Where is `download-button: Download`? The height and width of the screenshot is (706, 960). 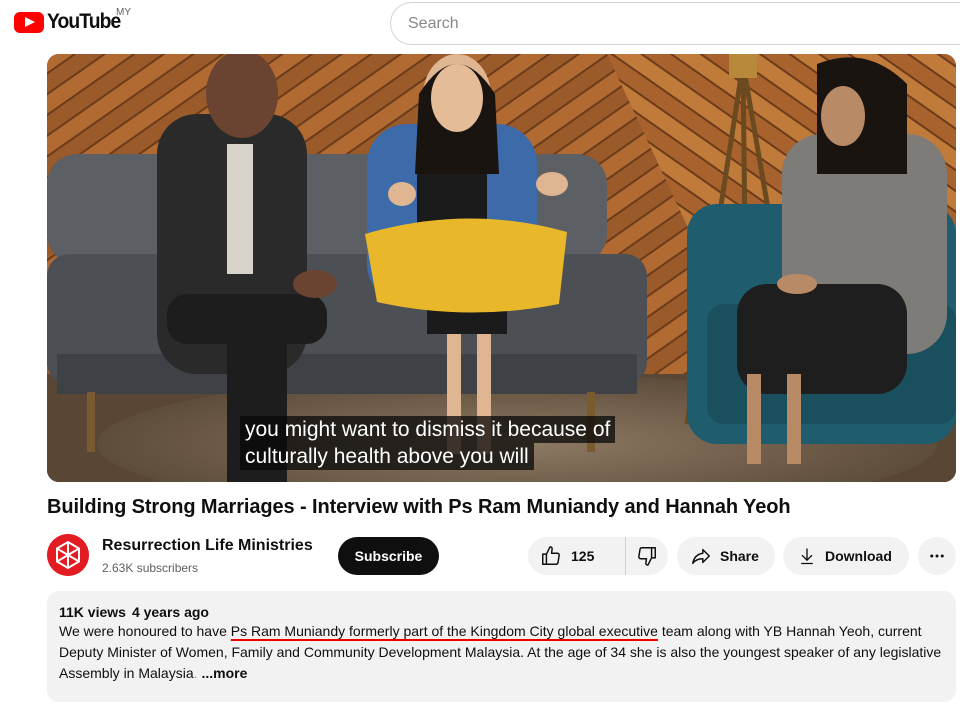 download-button: Download is located at coordinates (846, 556).